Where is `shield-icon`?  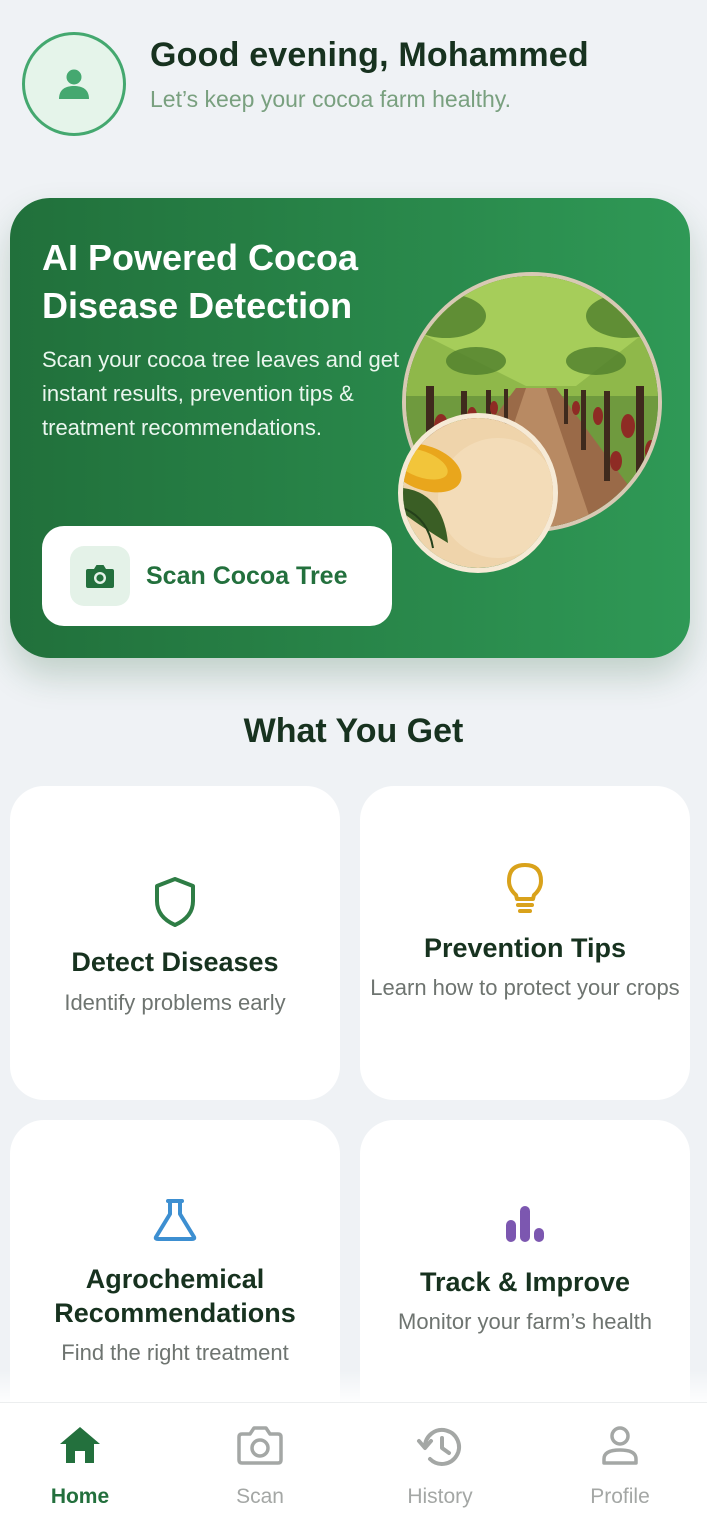
shield-icon is located at coordinates (175, 902).